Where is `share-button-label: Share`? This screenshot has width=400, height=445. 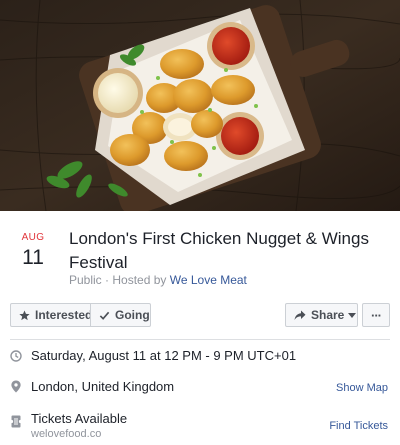 share-button-label: Share is located at coordinates (328, 315).